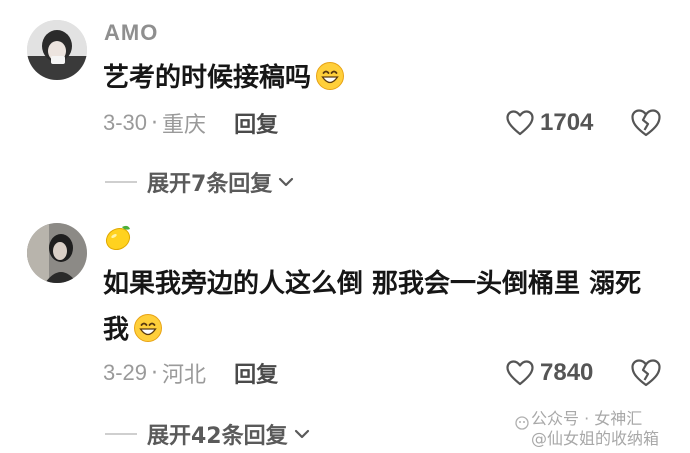 The height and width of the screenshot is (453, 690). I want to click on expand-replies-button: 展开42条回复, so click(207, 434).